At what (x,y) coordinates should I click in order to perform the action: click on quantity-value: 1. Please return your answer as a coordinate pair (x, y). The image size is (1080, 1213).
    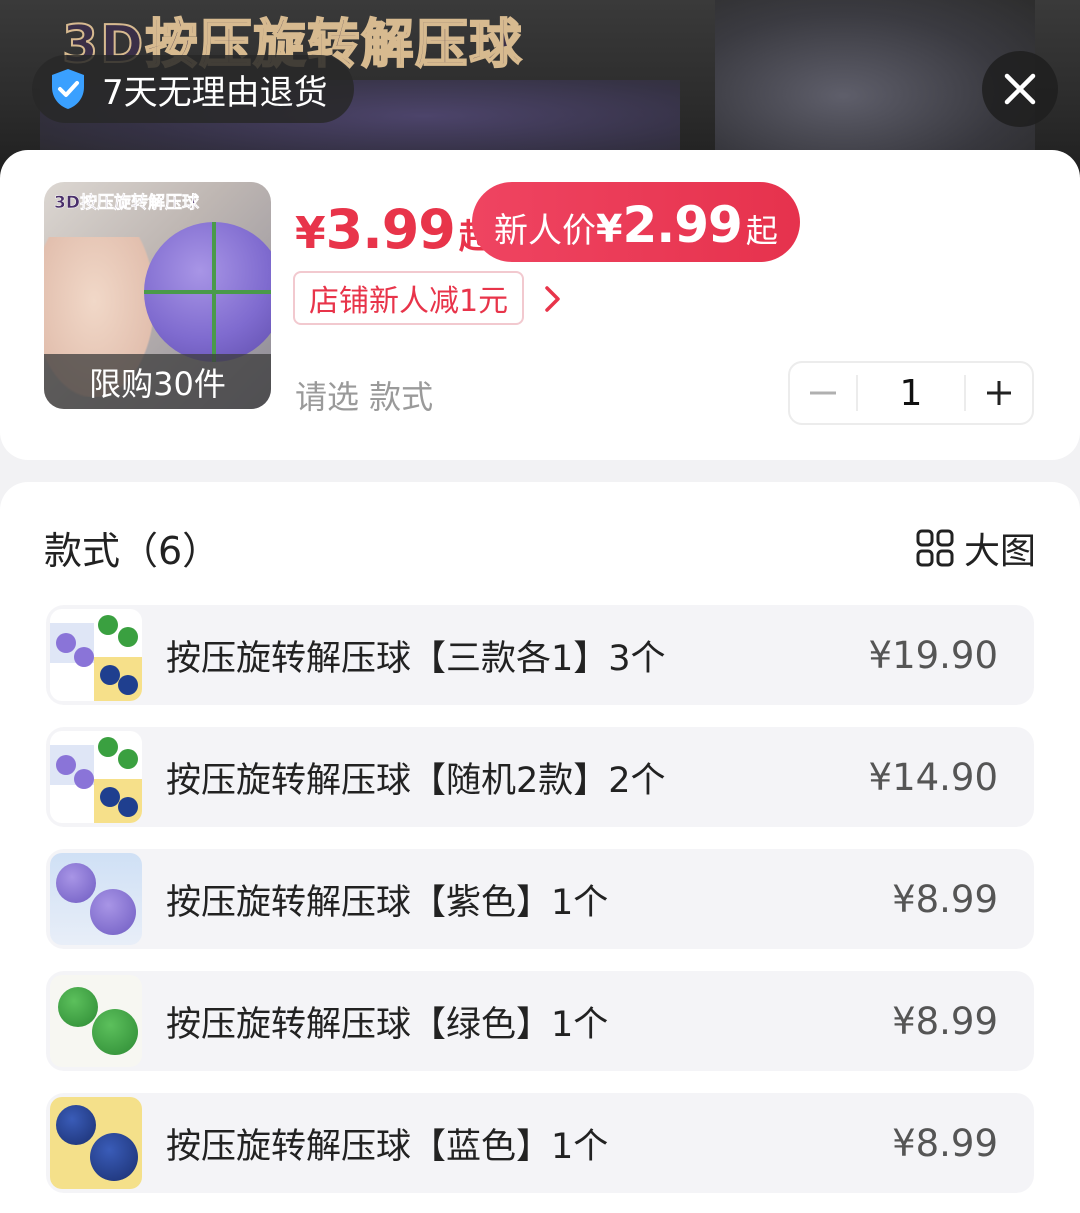
    Looking at the image, I should click on (911, 393).